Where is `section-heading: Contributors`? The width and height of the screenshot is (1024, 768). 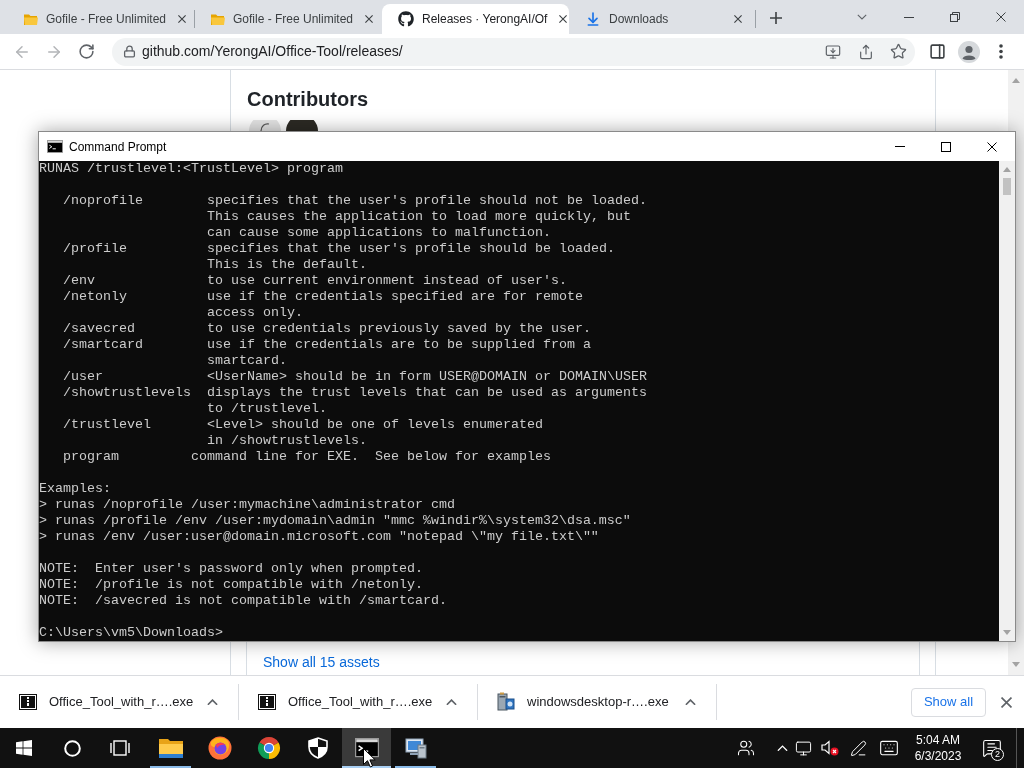 section-heading: Contributors is located at coordinates (308, 99).